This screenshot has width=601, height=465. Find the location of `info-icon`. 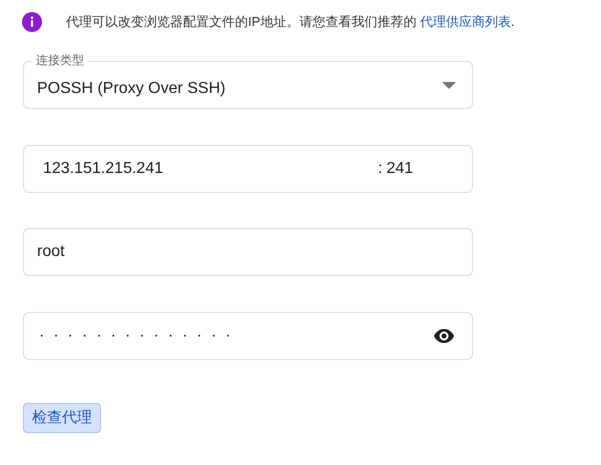

info-icon is located at coordinates (32, 22).